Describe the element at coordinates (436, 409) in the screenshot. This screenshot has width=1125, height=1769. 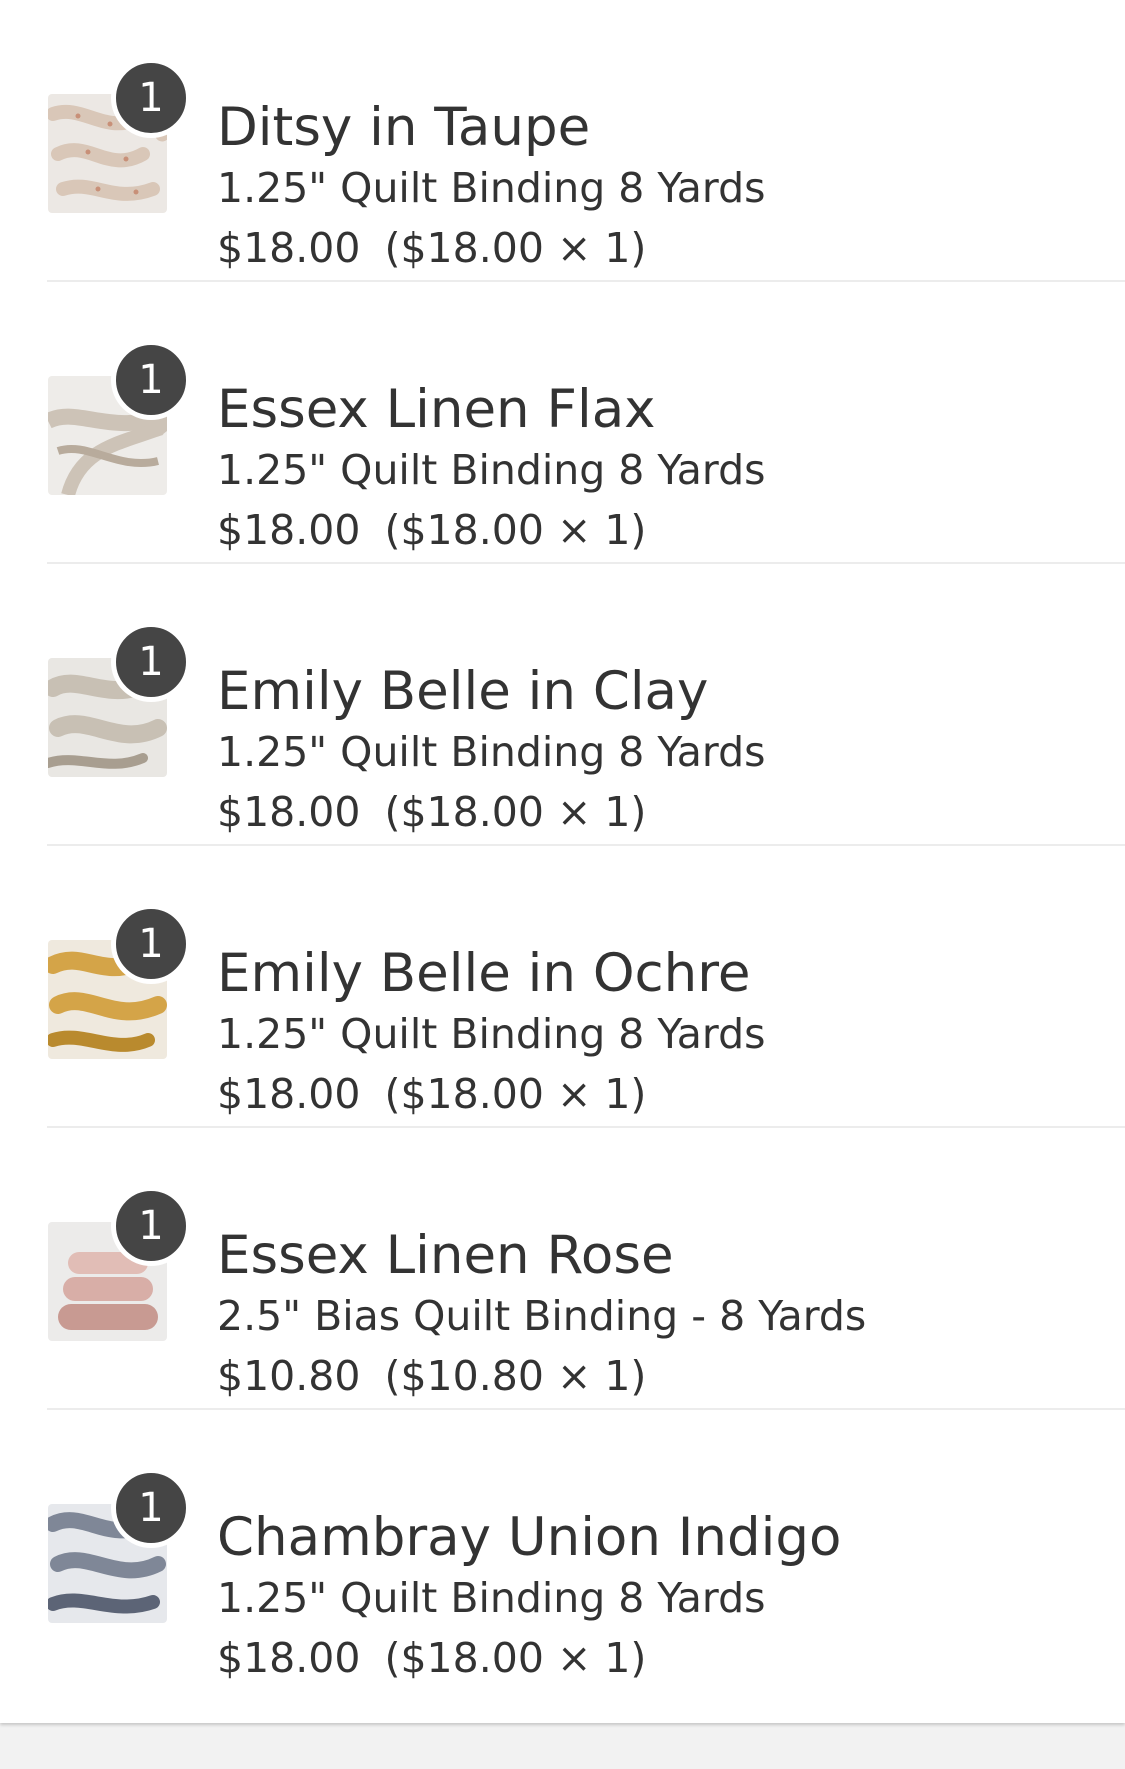
I see `product-title: Essex Linen Flax` at that location.